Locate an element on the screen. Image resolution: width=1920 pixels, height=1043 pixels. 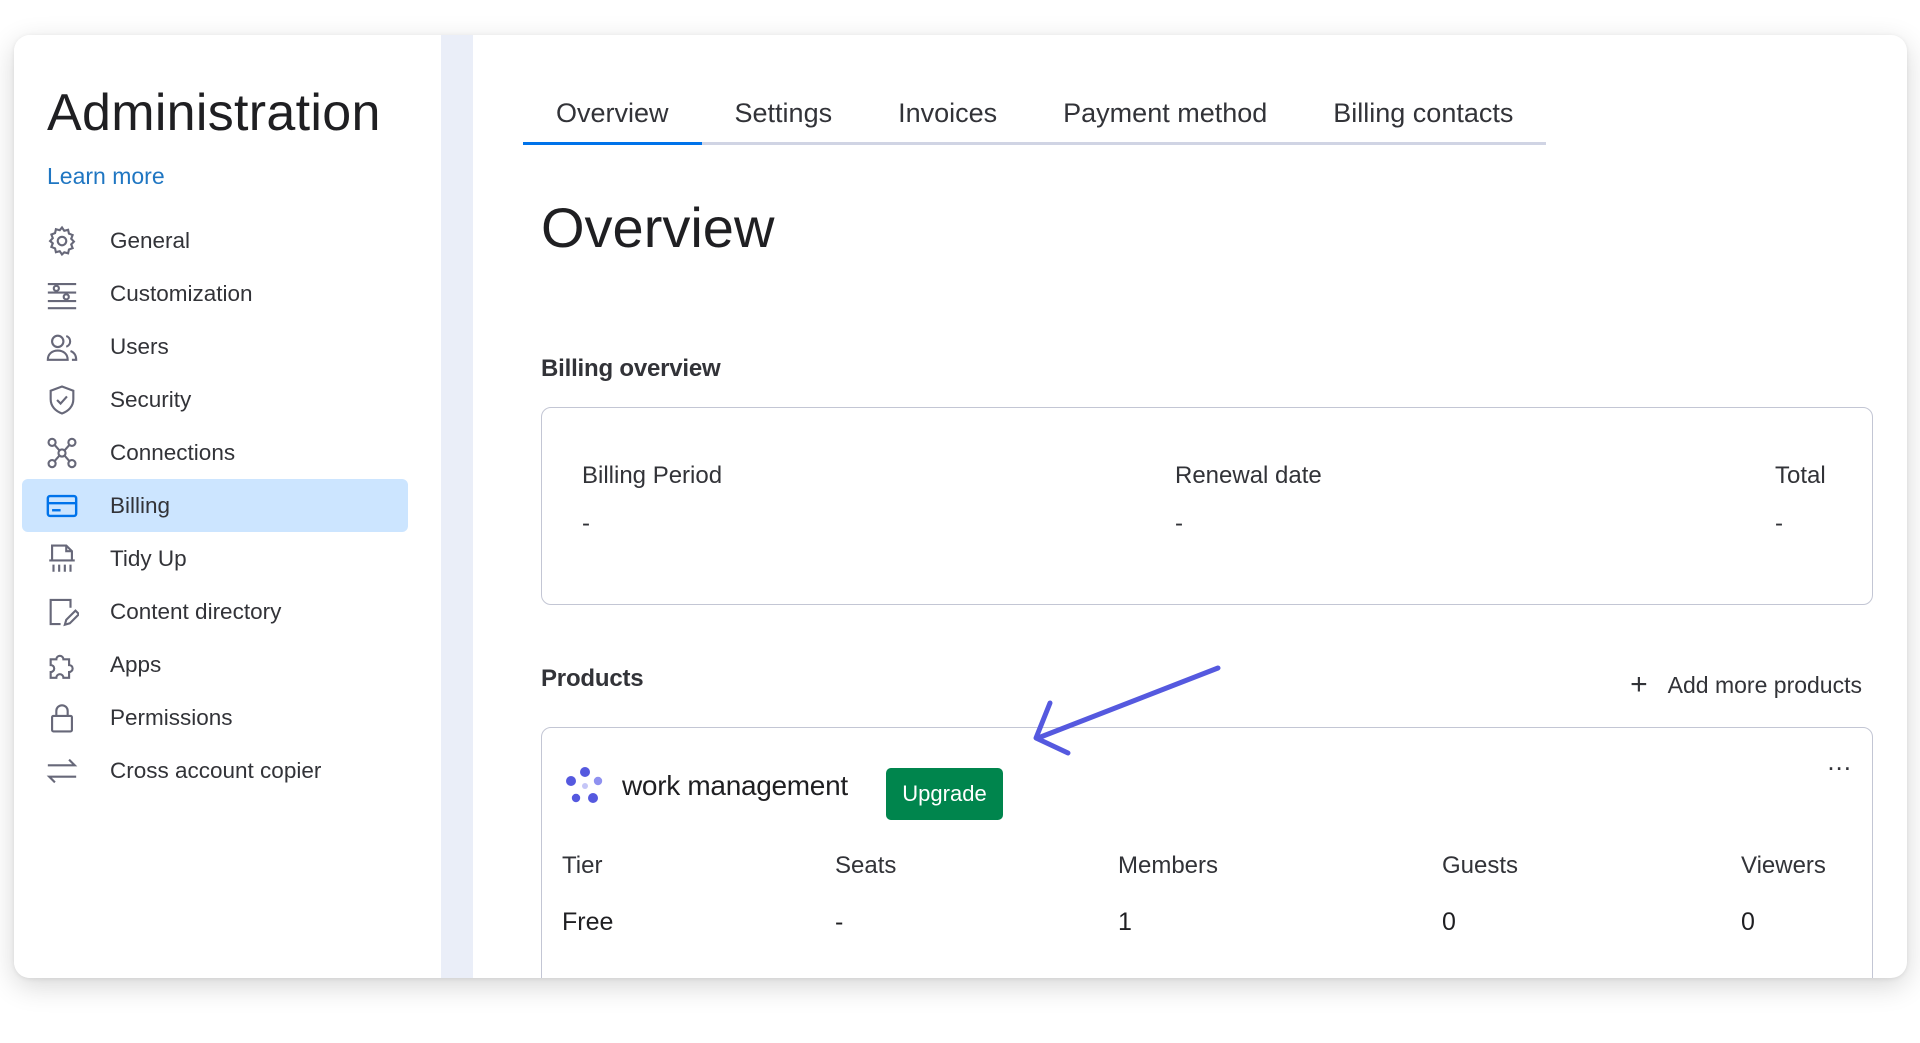
sidebar-item-content-directory: Content directory is located at coordinates (215, 611).